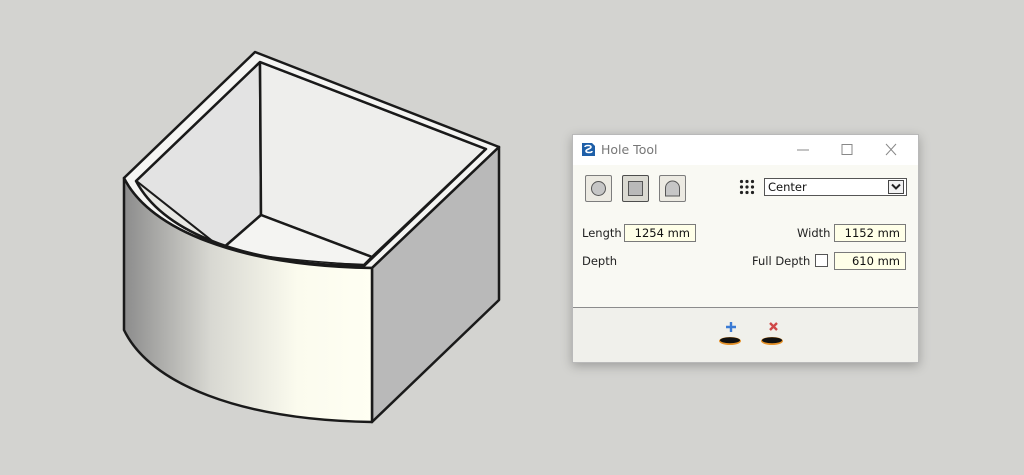  I want to click on arched-hole-button, so click(672, 188).